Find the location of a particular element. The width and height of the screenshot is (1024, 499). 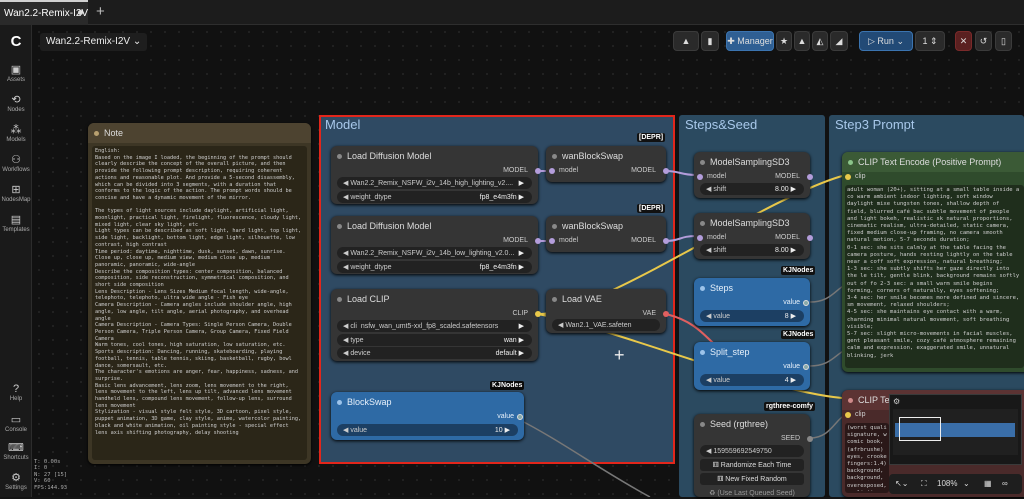

blockswap-node: BlockSwap value ◀ value 10 ▶ is located at coordinates (427, 416).